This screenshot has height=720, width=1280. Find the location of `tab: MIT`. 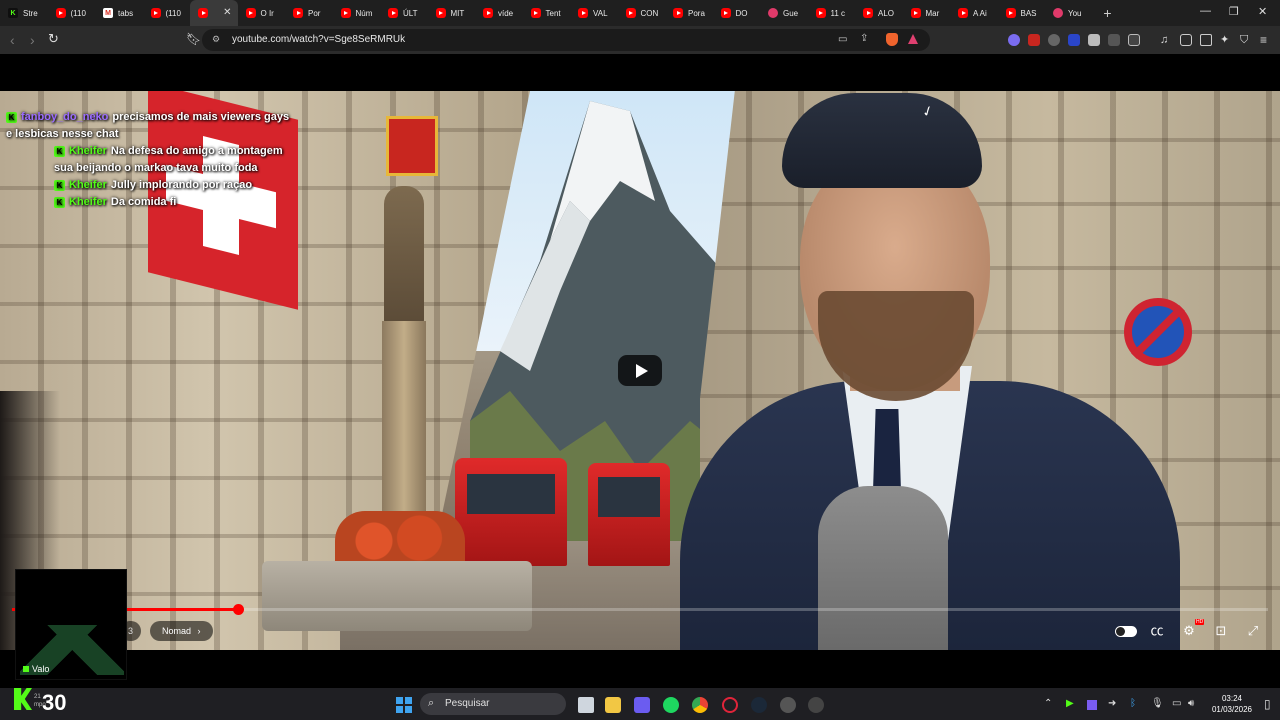

tab: MIT is located at coordinates (452, 13).